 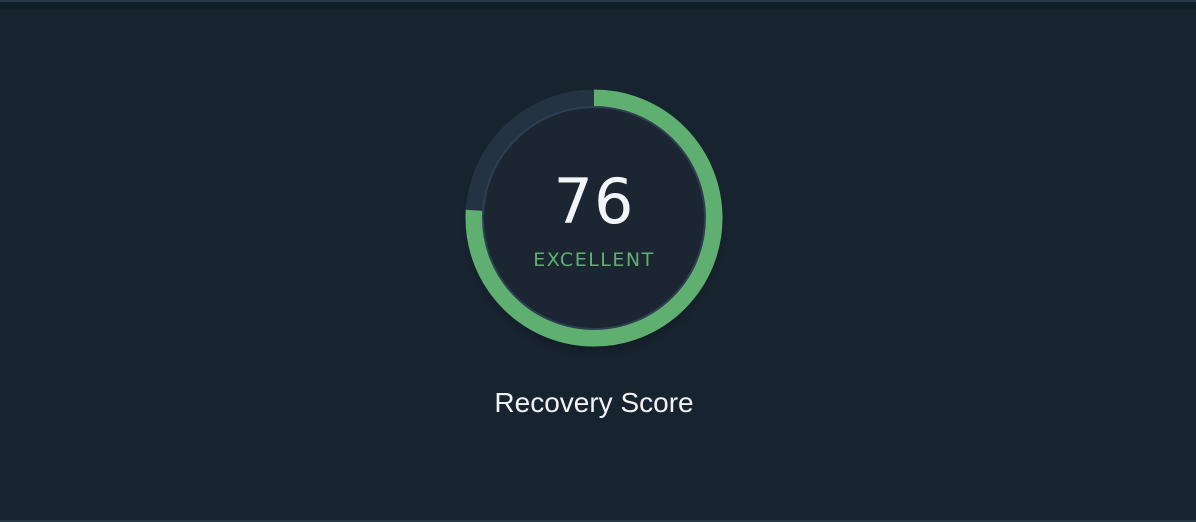 What do you see at coordinates (594, 402) in the screenshot?
I see `gauge-title: Recovery Score` at bounding box center [594, 402].